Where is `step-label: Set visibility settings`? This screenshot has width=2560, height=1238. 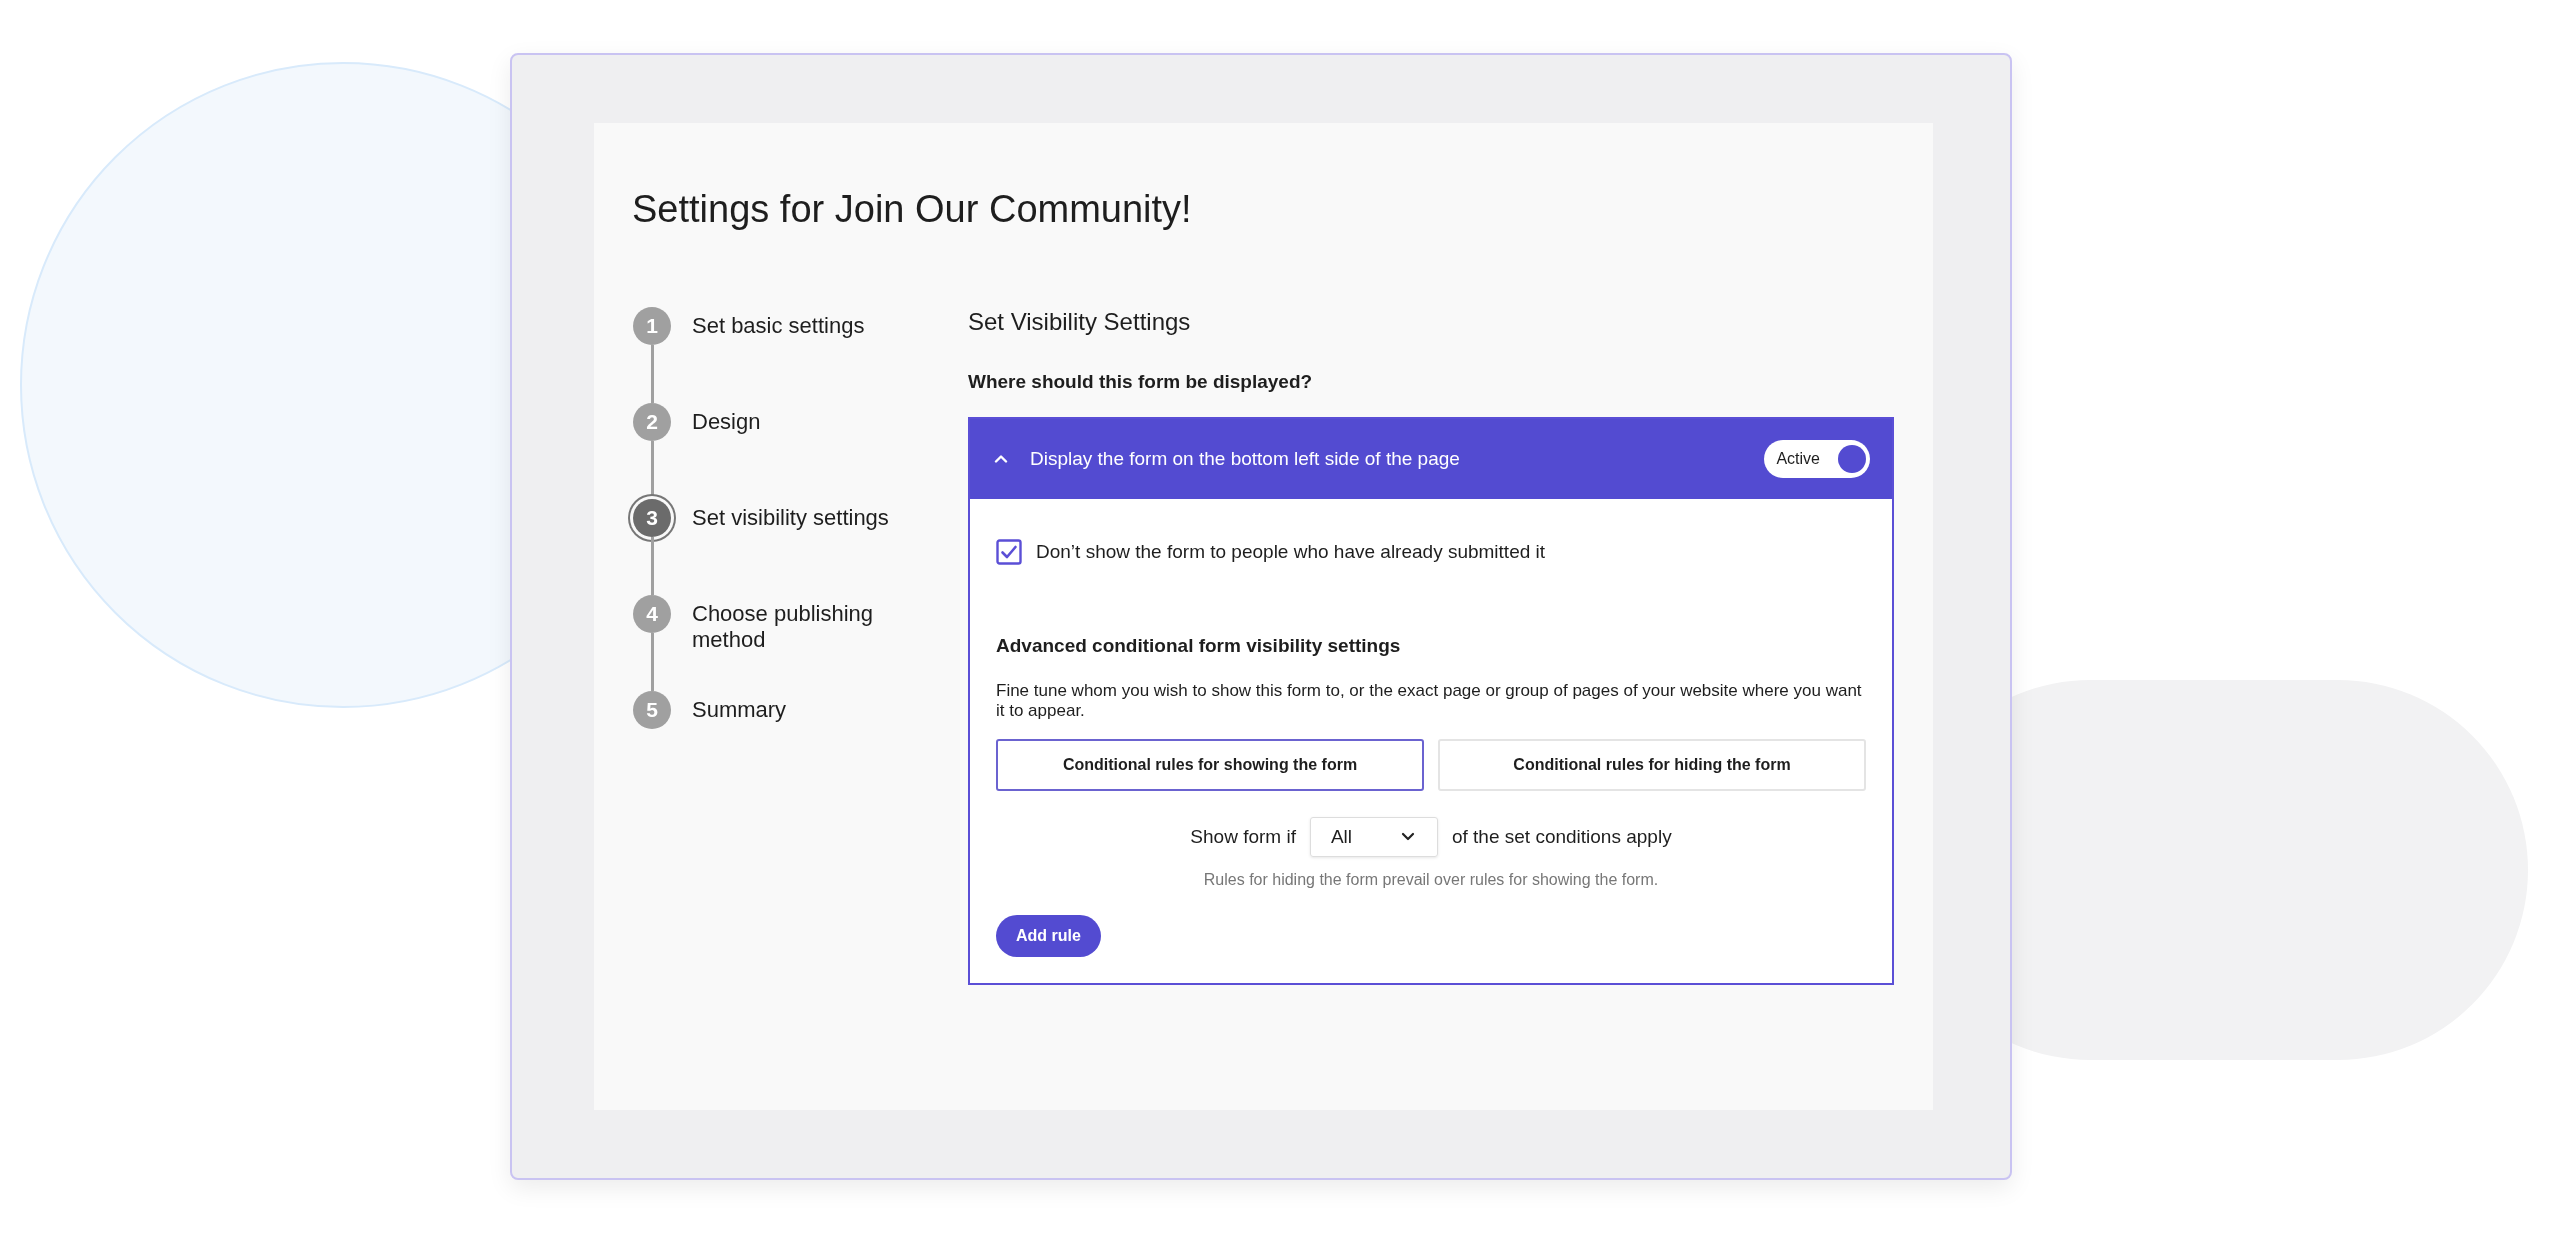
step-label: Set visibility settings is located at coordinates (792, 514).